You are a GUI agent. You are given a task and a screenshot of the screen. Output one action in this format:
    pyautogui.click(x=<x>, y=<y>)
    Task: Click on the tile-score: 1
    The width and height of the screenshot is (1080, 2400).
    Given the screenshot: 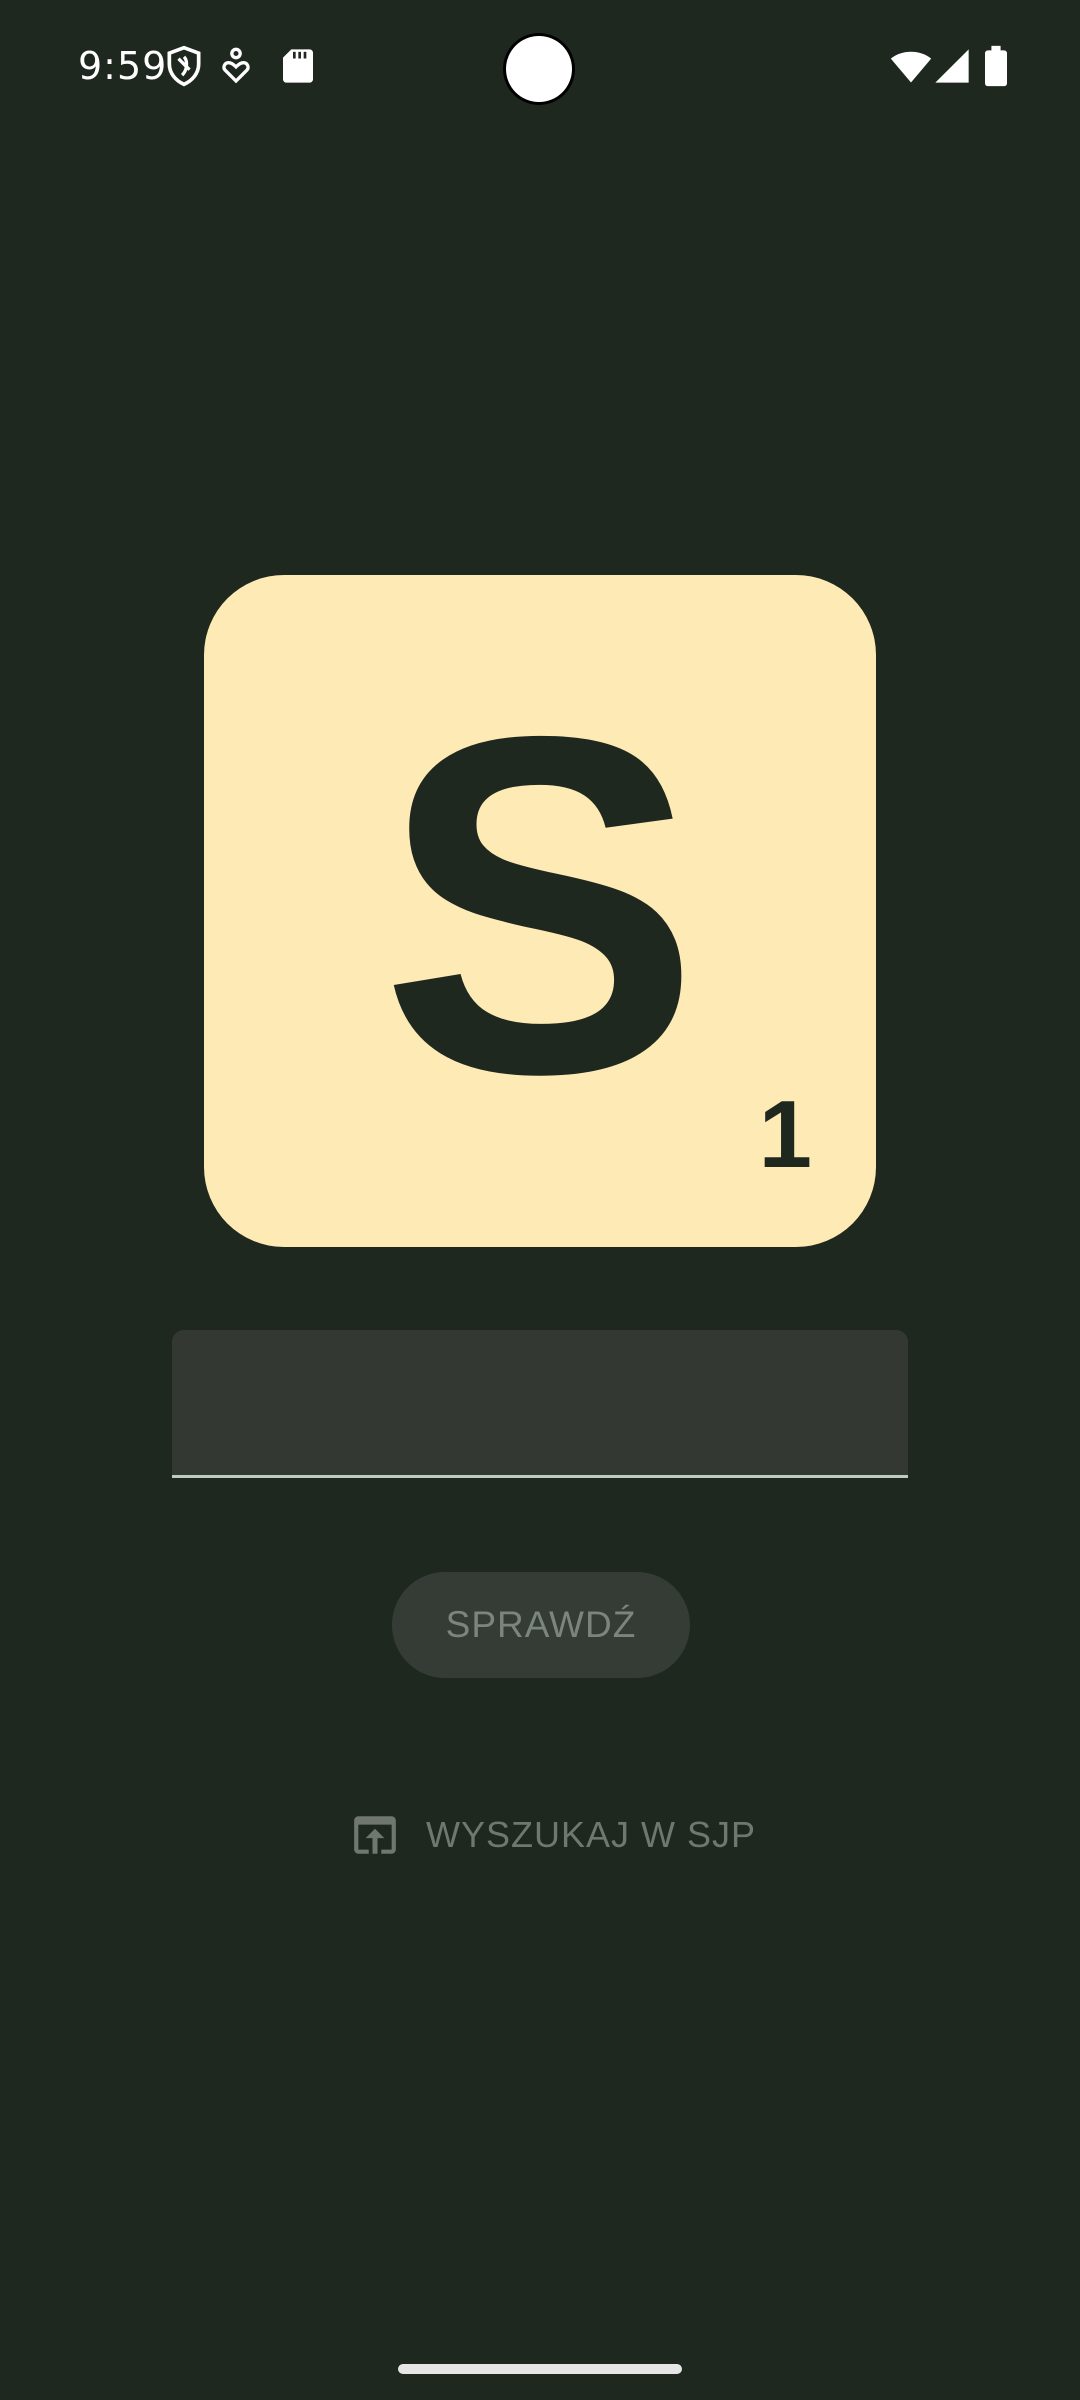 What is the action you would take?
    pyautogui.click(x=785, y=1134)
    